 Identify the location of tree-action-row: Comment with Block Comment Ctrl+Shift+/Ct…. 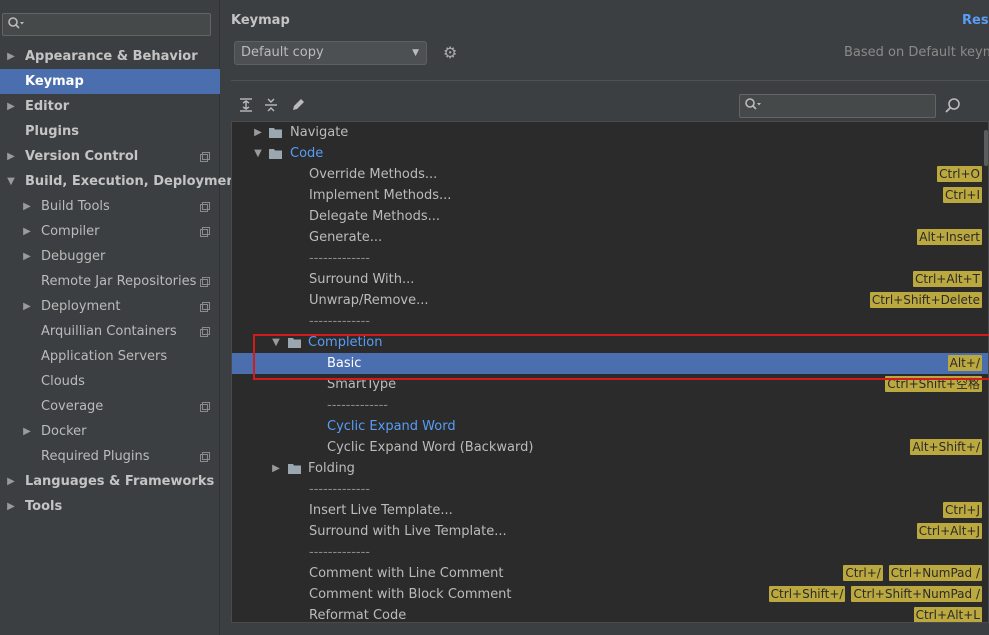
(610, 594).